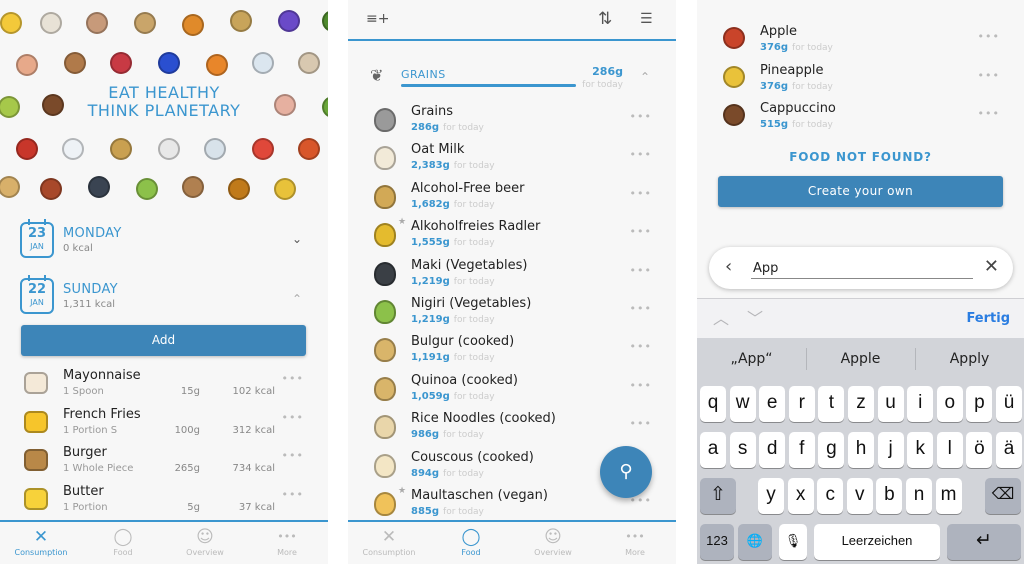  What do you see at coordinates (512, 390) in the screenshot?
I see `food-item: Quinoa (cooked) 1,059g for today •••` at bounding box center [512, 390].